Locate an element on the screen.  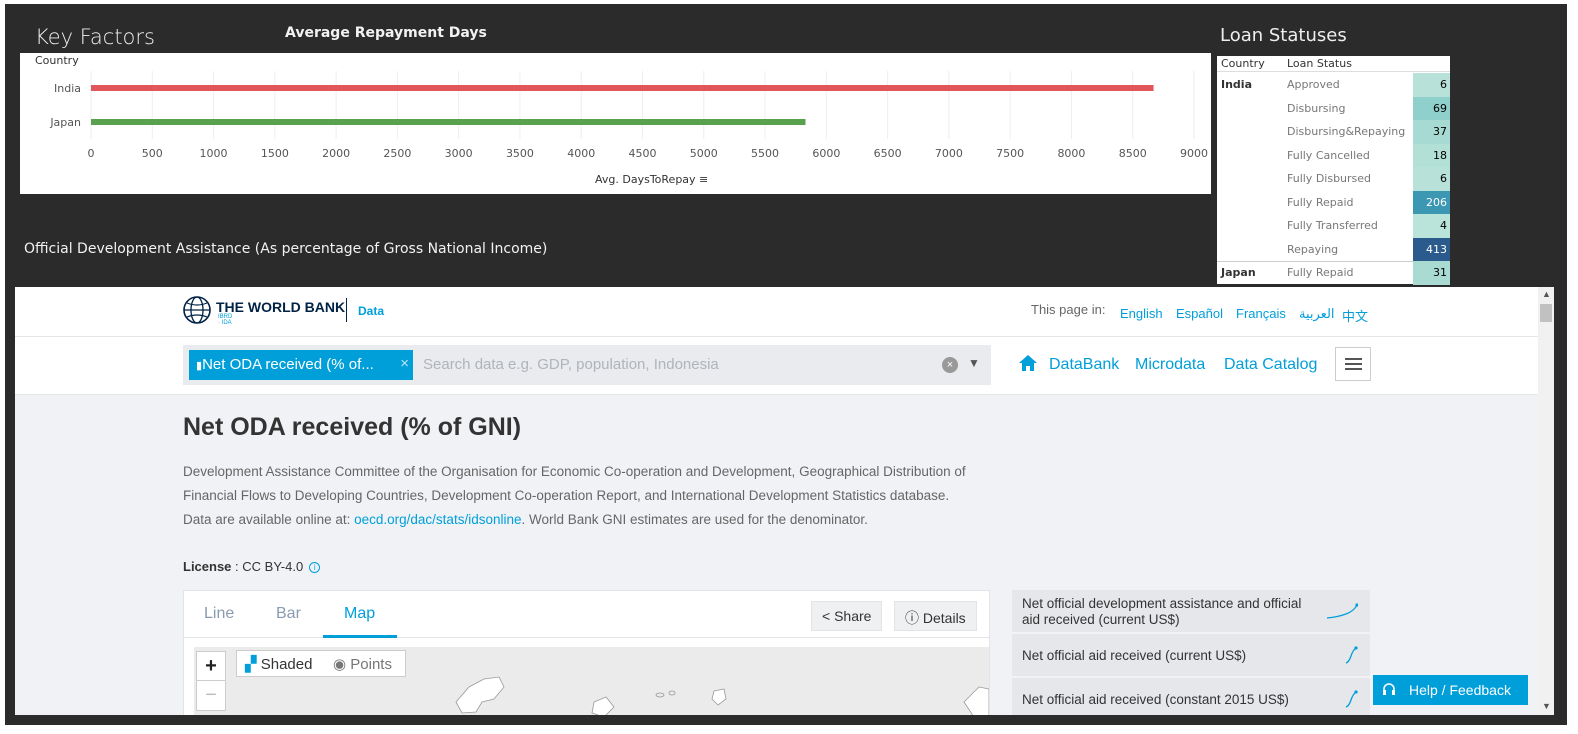
status-cell: Fully Cancelled is located at coordinates (1328, 155).